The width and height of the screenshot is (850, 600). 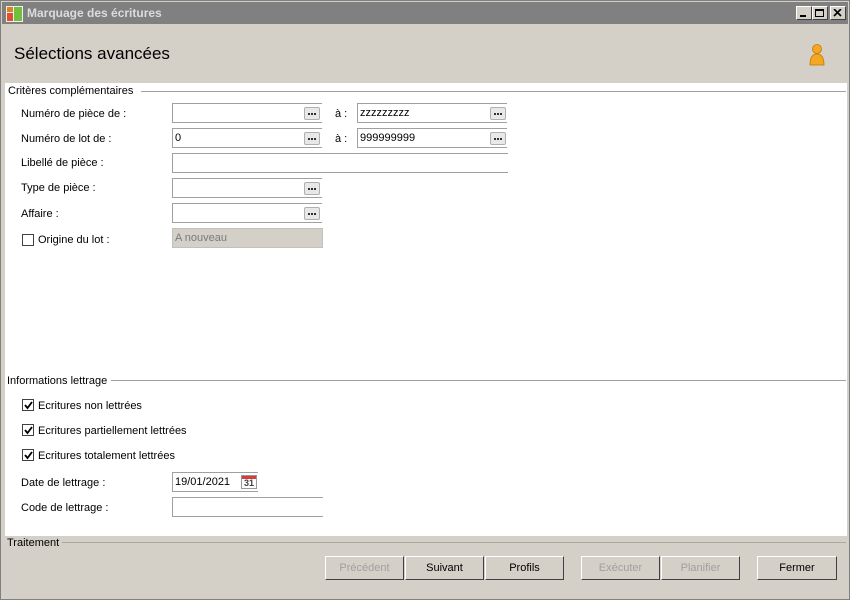 I want to click on piece-type-label: Type de pièce :, so click(x=58, y=188).